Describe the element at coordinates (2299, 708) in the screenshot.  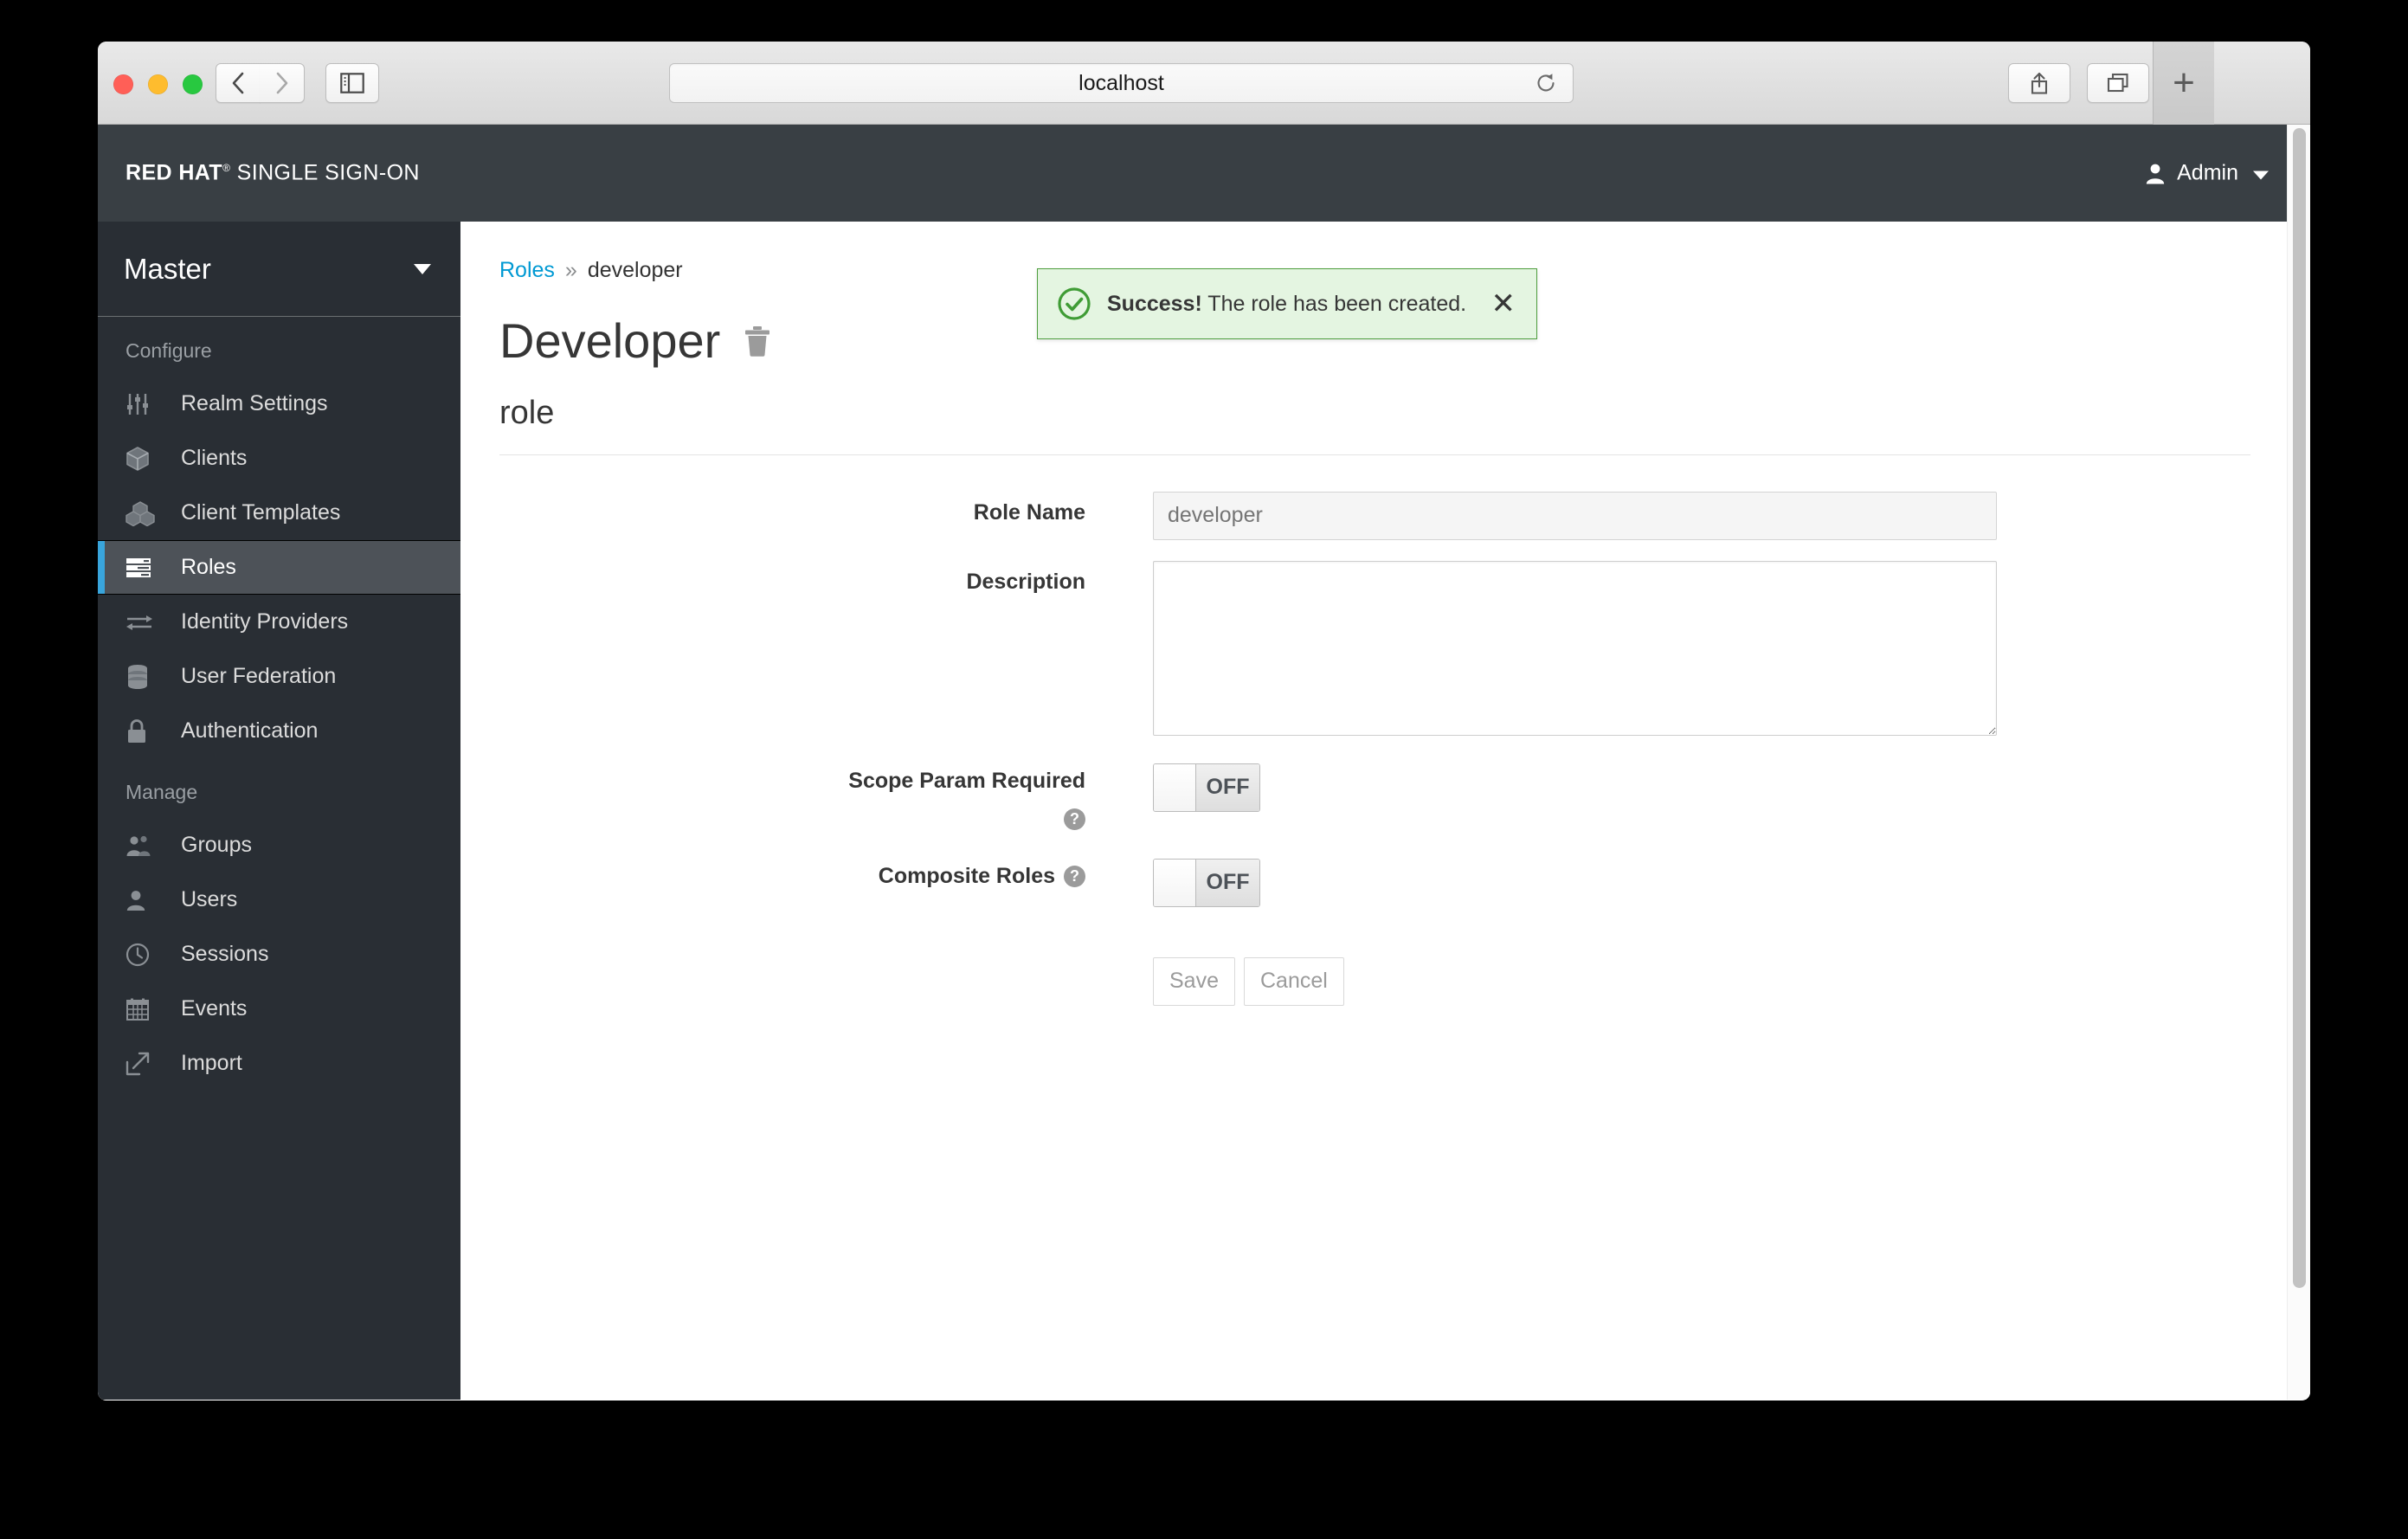
I see `scrollbar-thumb` at that location.